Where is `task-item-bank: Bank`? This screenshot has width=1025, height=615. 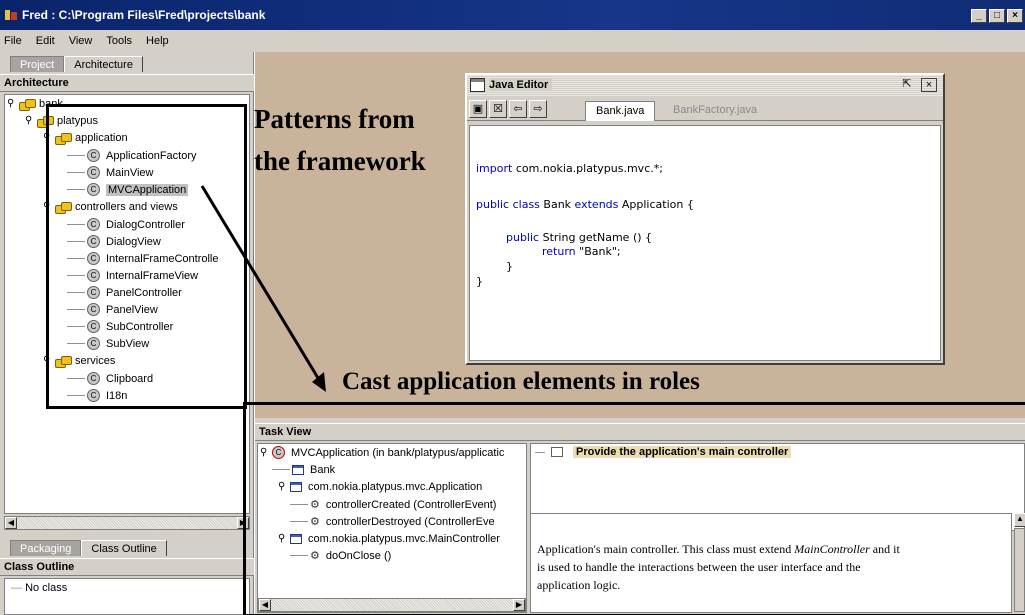
task-item-bank: Bank is located at coordinates (303, 469).